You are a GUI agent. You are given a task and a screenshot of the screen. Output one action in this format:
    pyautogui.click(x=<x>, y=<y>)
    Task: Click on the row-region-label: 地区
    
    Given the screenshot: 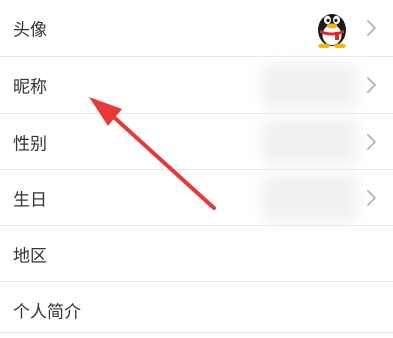 What is the action you would take?
    pyautogui.click(x=30, y=256)
    